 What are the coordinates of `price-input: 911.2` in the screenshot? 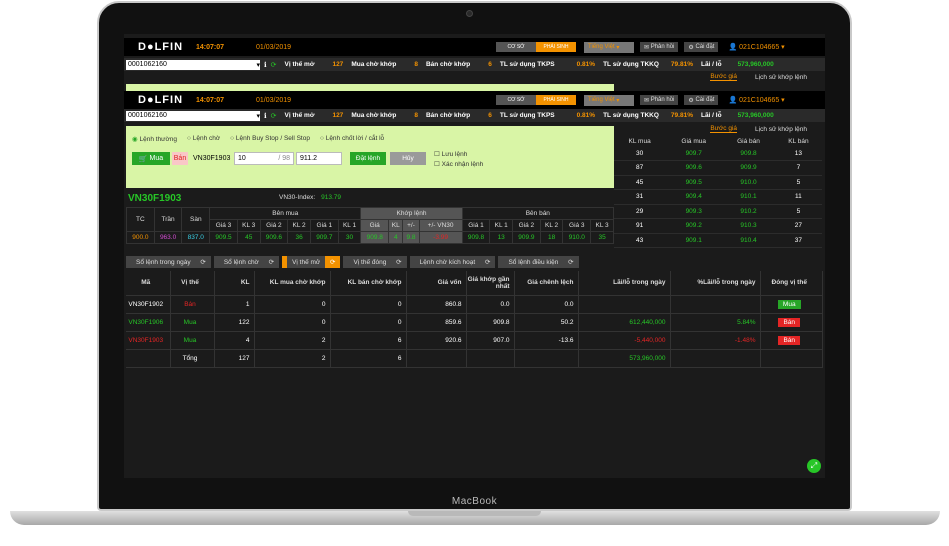 It's located at (319, 158).